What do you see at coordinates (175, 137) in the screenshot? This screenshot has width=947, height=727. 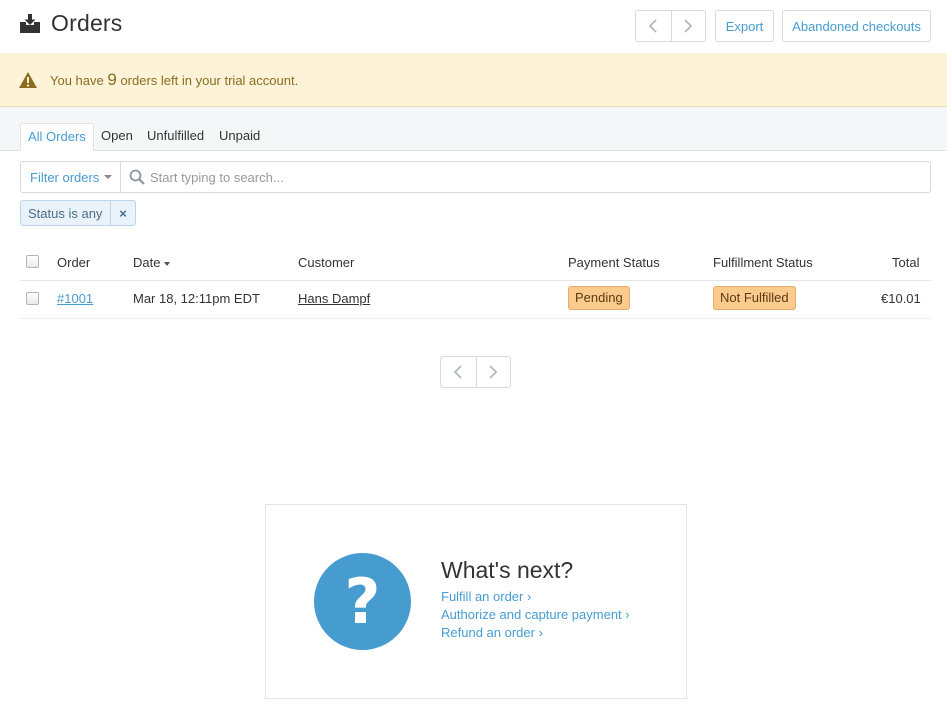 I see `tab-unfulfilled: Unfulfilled` at bounding box center [175, 137].